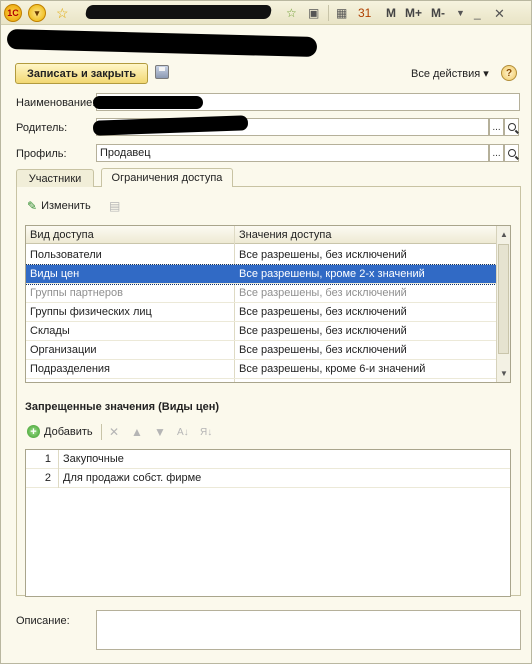 This screenshot has width=532, height=664. I want to click on cell-kind: Группы физических лиц, so click(91, 312).